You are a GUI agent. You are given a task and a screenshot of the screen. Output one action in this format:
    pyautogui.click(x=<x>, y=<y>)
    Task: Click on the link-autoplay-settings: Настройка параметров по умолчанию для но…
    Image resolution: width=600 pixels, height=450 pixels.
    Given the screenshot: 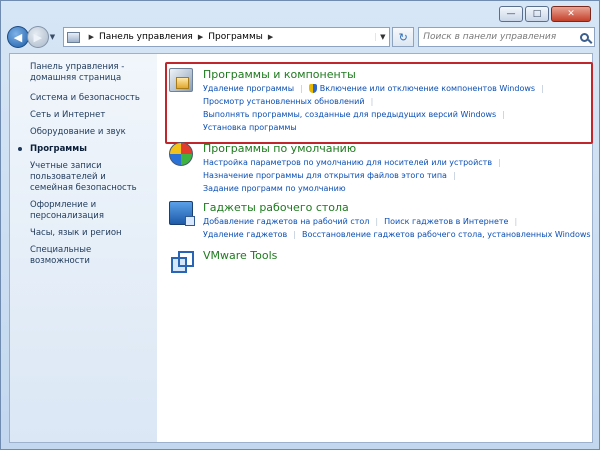 What is the action you would take?
    pyautogui.click(x=347, y=162)
    